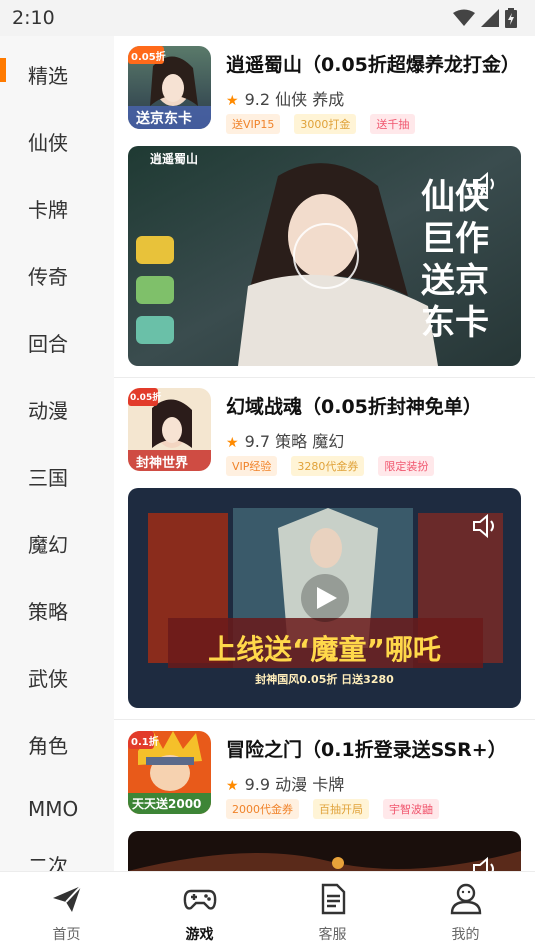  I want to click on sidebar-item-label: 角色, so click(48, 746).